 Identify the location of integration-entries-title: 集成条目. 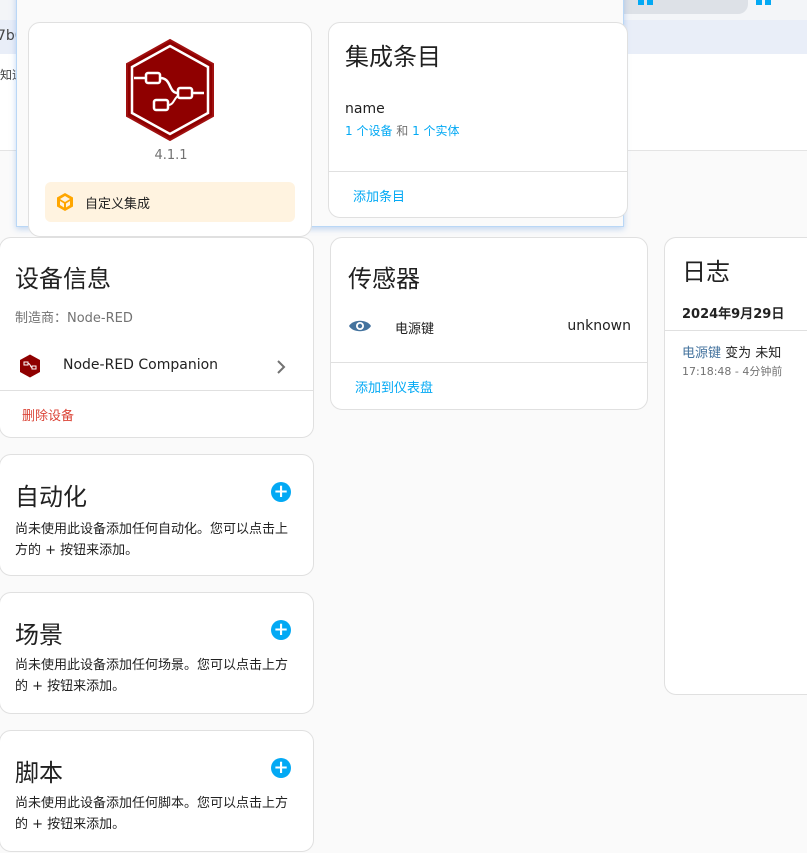
(393, 57).